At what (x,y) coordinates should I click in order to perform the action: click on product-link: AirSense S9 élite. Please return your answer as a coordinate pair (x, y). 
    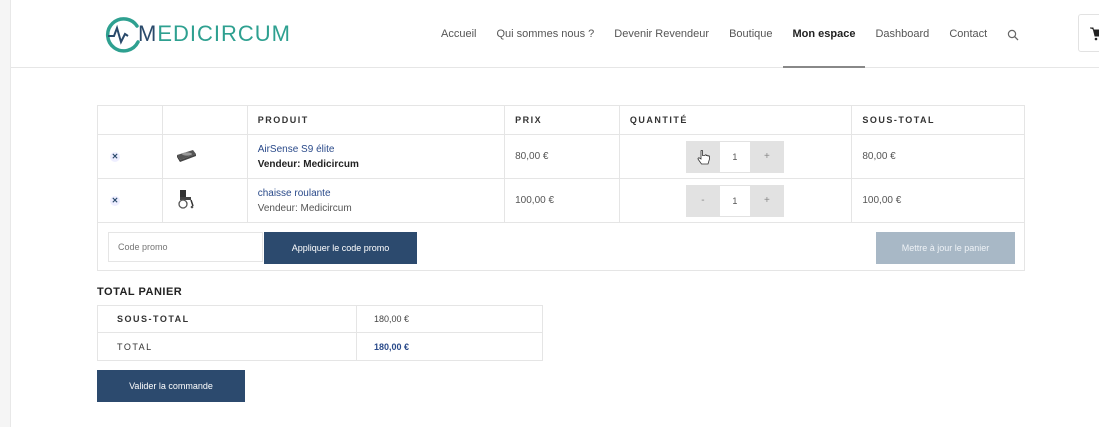
    Looking at the image, I should click on (296, 149).